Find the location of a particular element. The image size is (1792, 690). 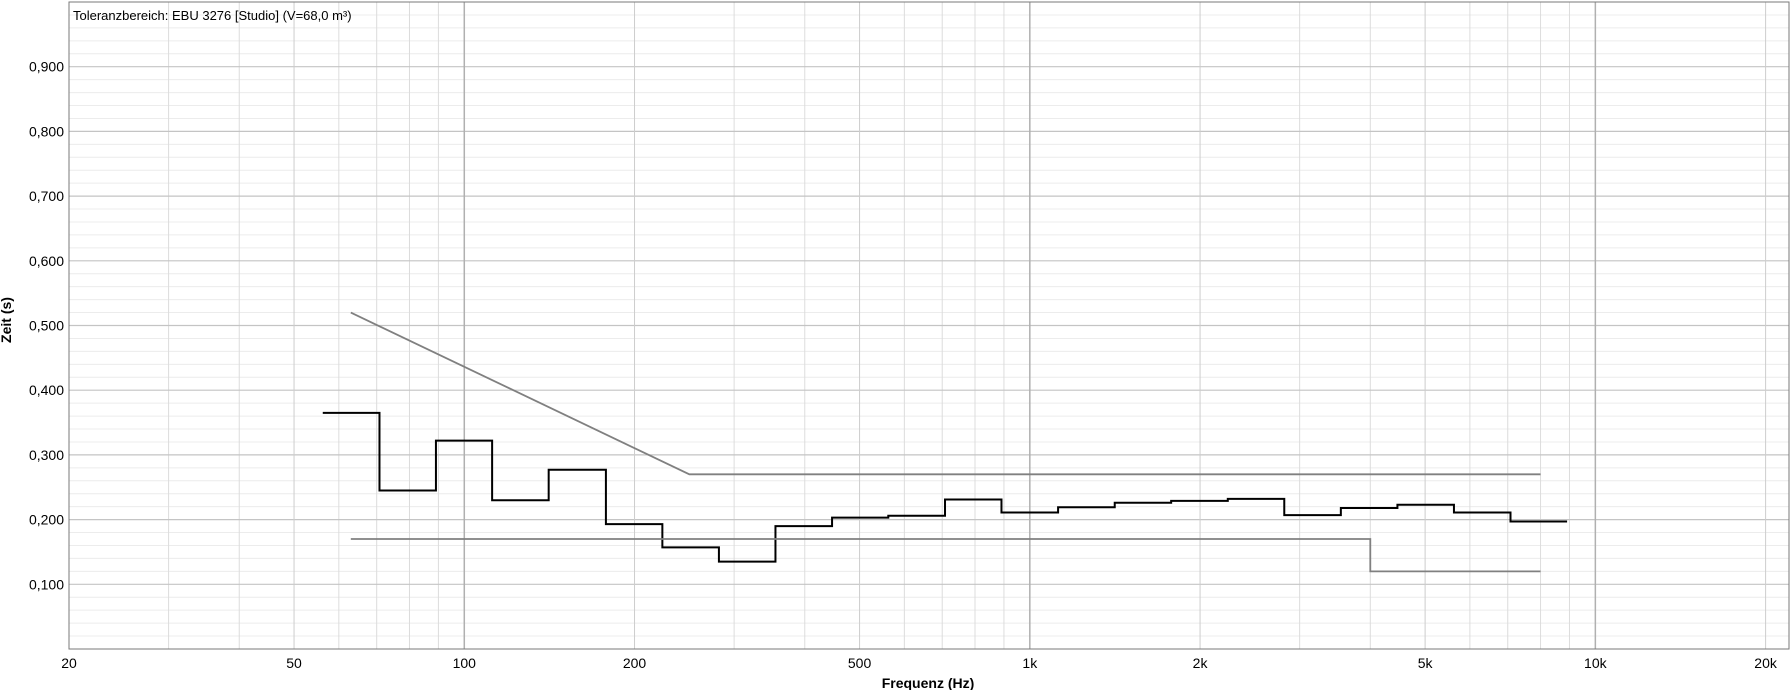

x-tick-label: 20 is located at coordinates (69, 663).